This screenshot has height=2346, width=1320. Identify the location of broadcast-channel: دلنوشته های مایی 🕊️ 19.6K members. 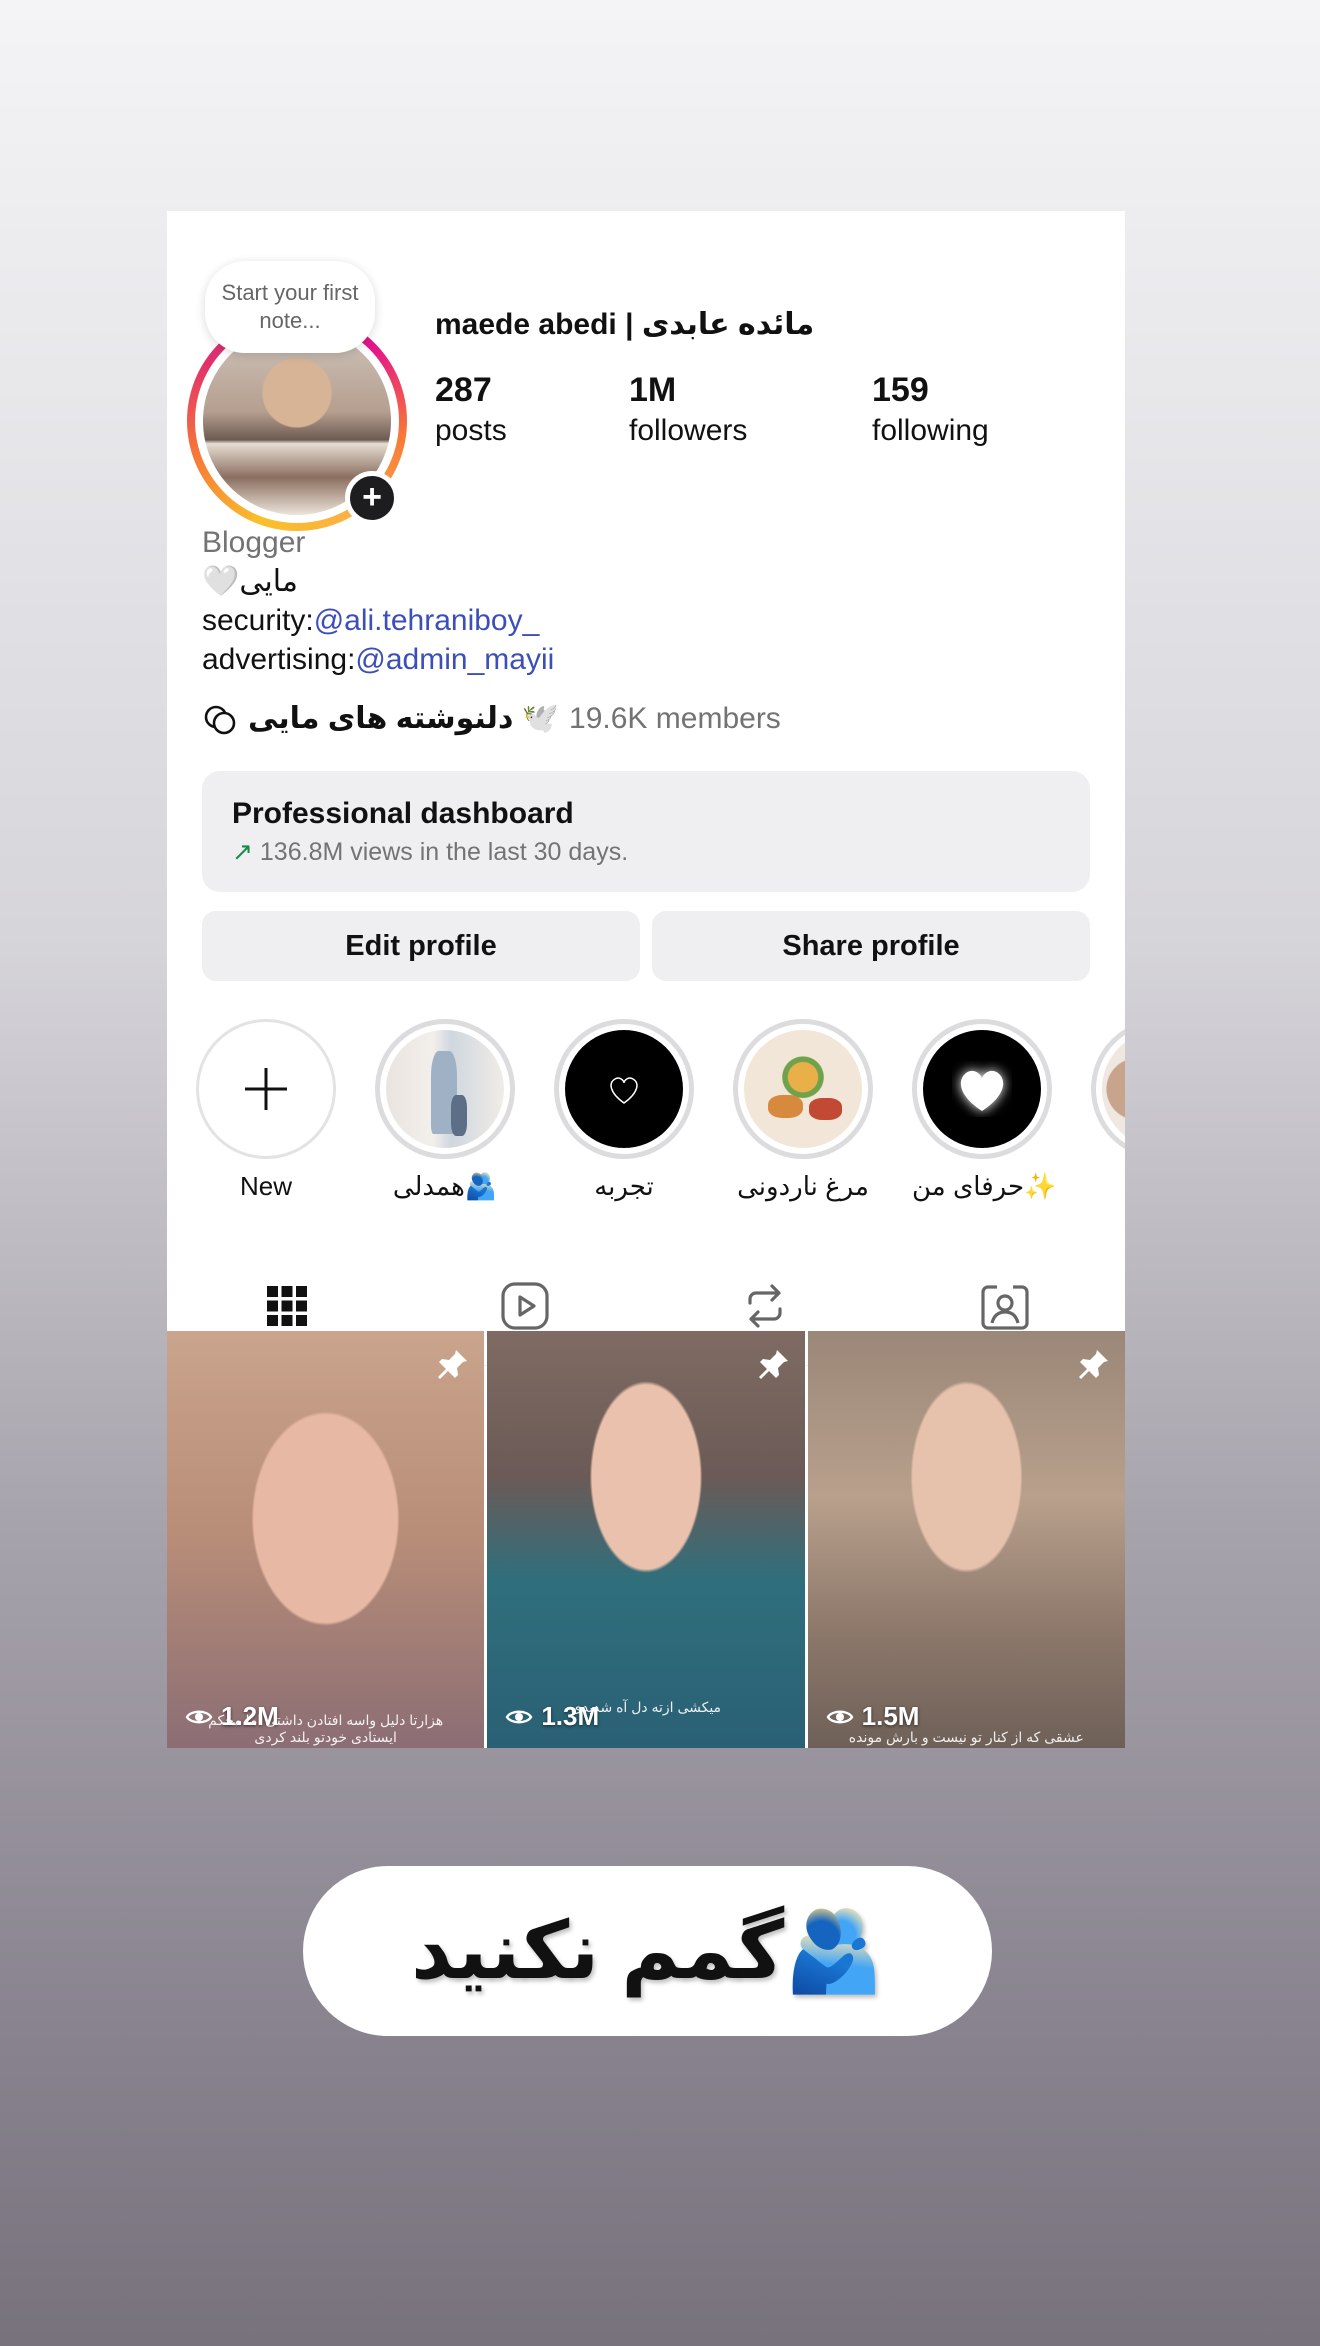
(491, 718).